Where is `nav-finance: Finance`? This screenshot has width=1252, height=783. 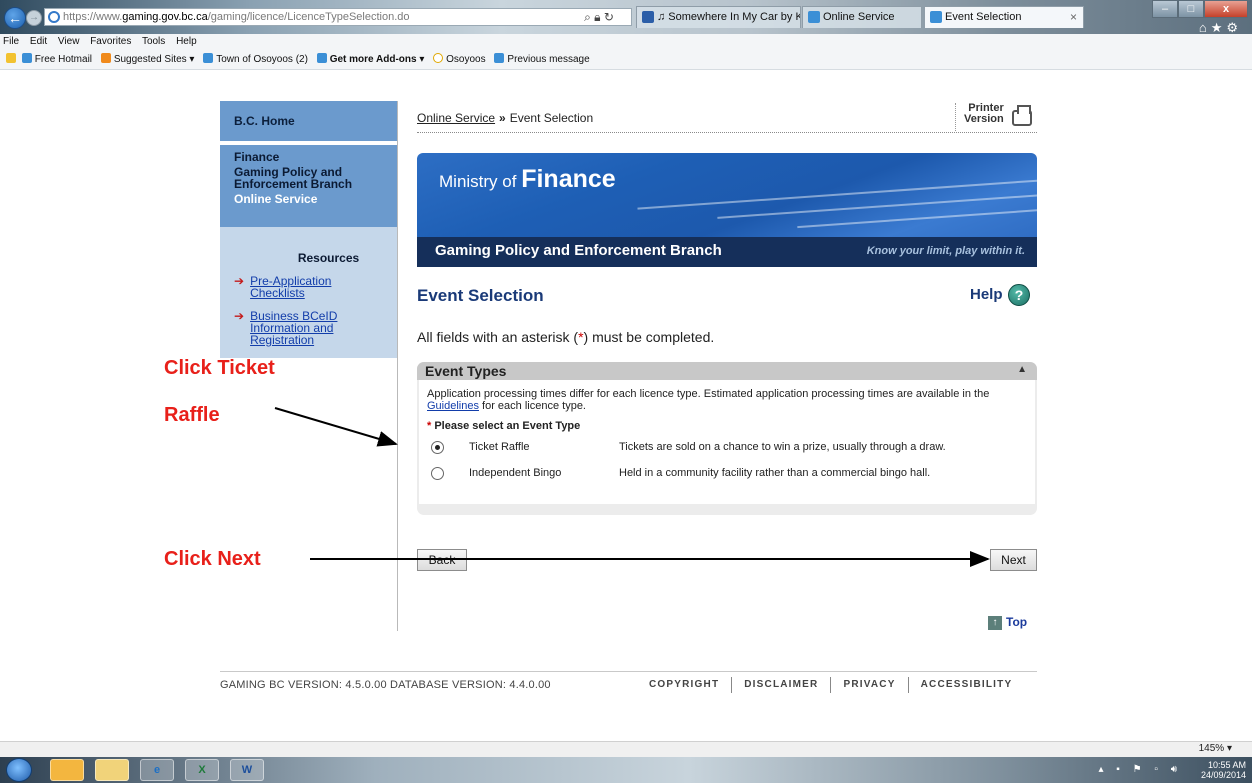 nav-finance: Finance is located at coordinates (308, 157).